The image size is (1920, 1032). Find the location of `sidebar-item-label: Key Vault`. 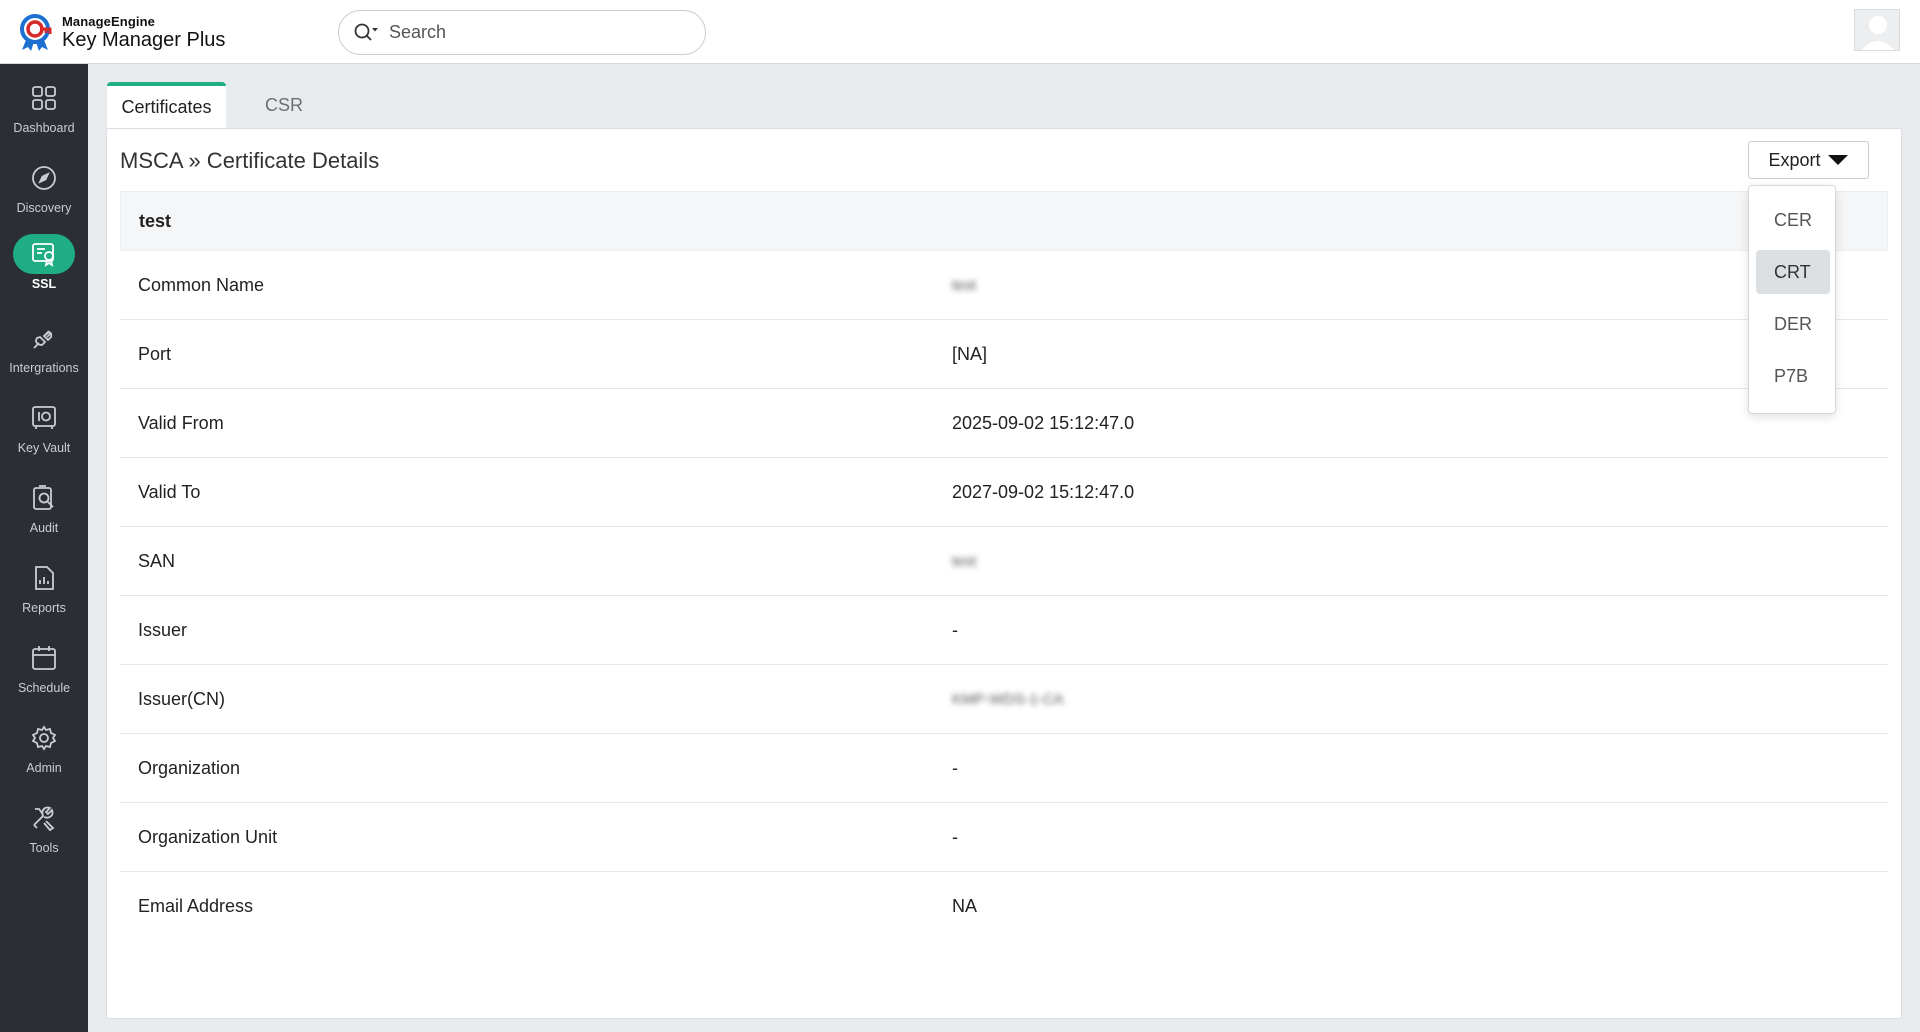

sidebar-item-label: Key Vault is located at coordinates (44, 448).